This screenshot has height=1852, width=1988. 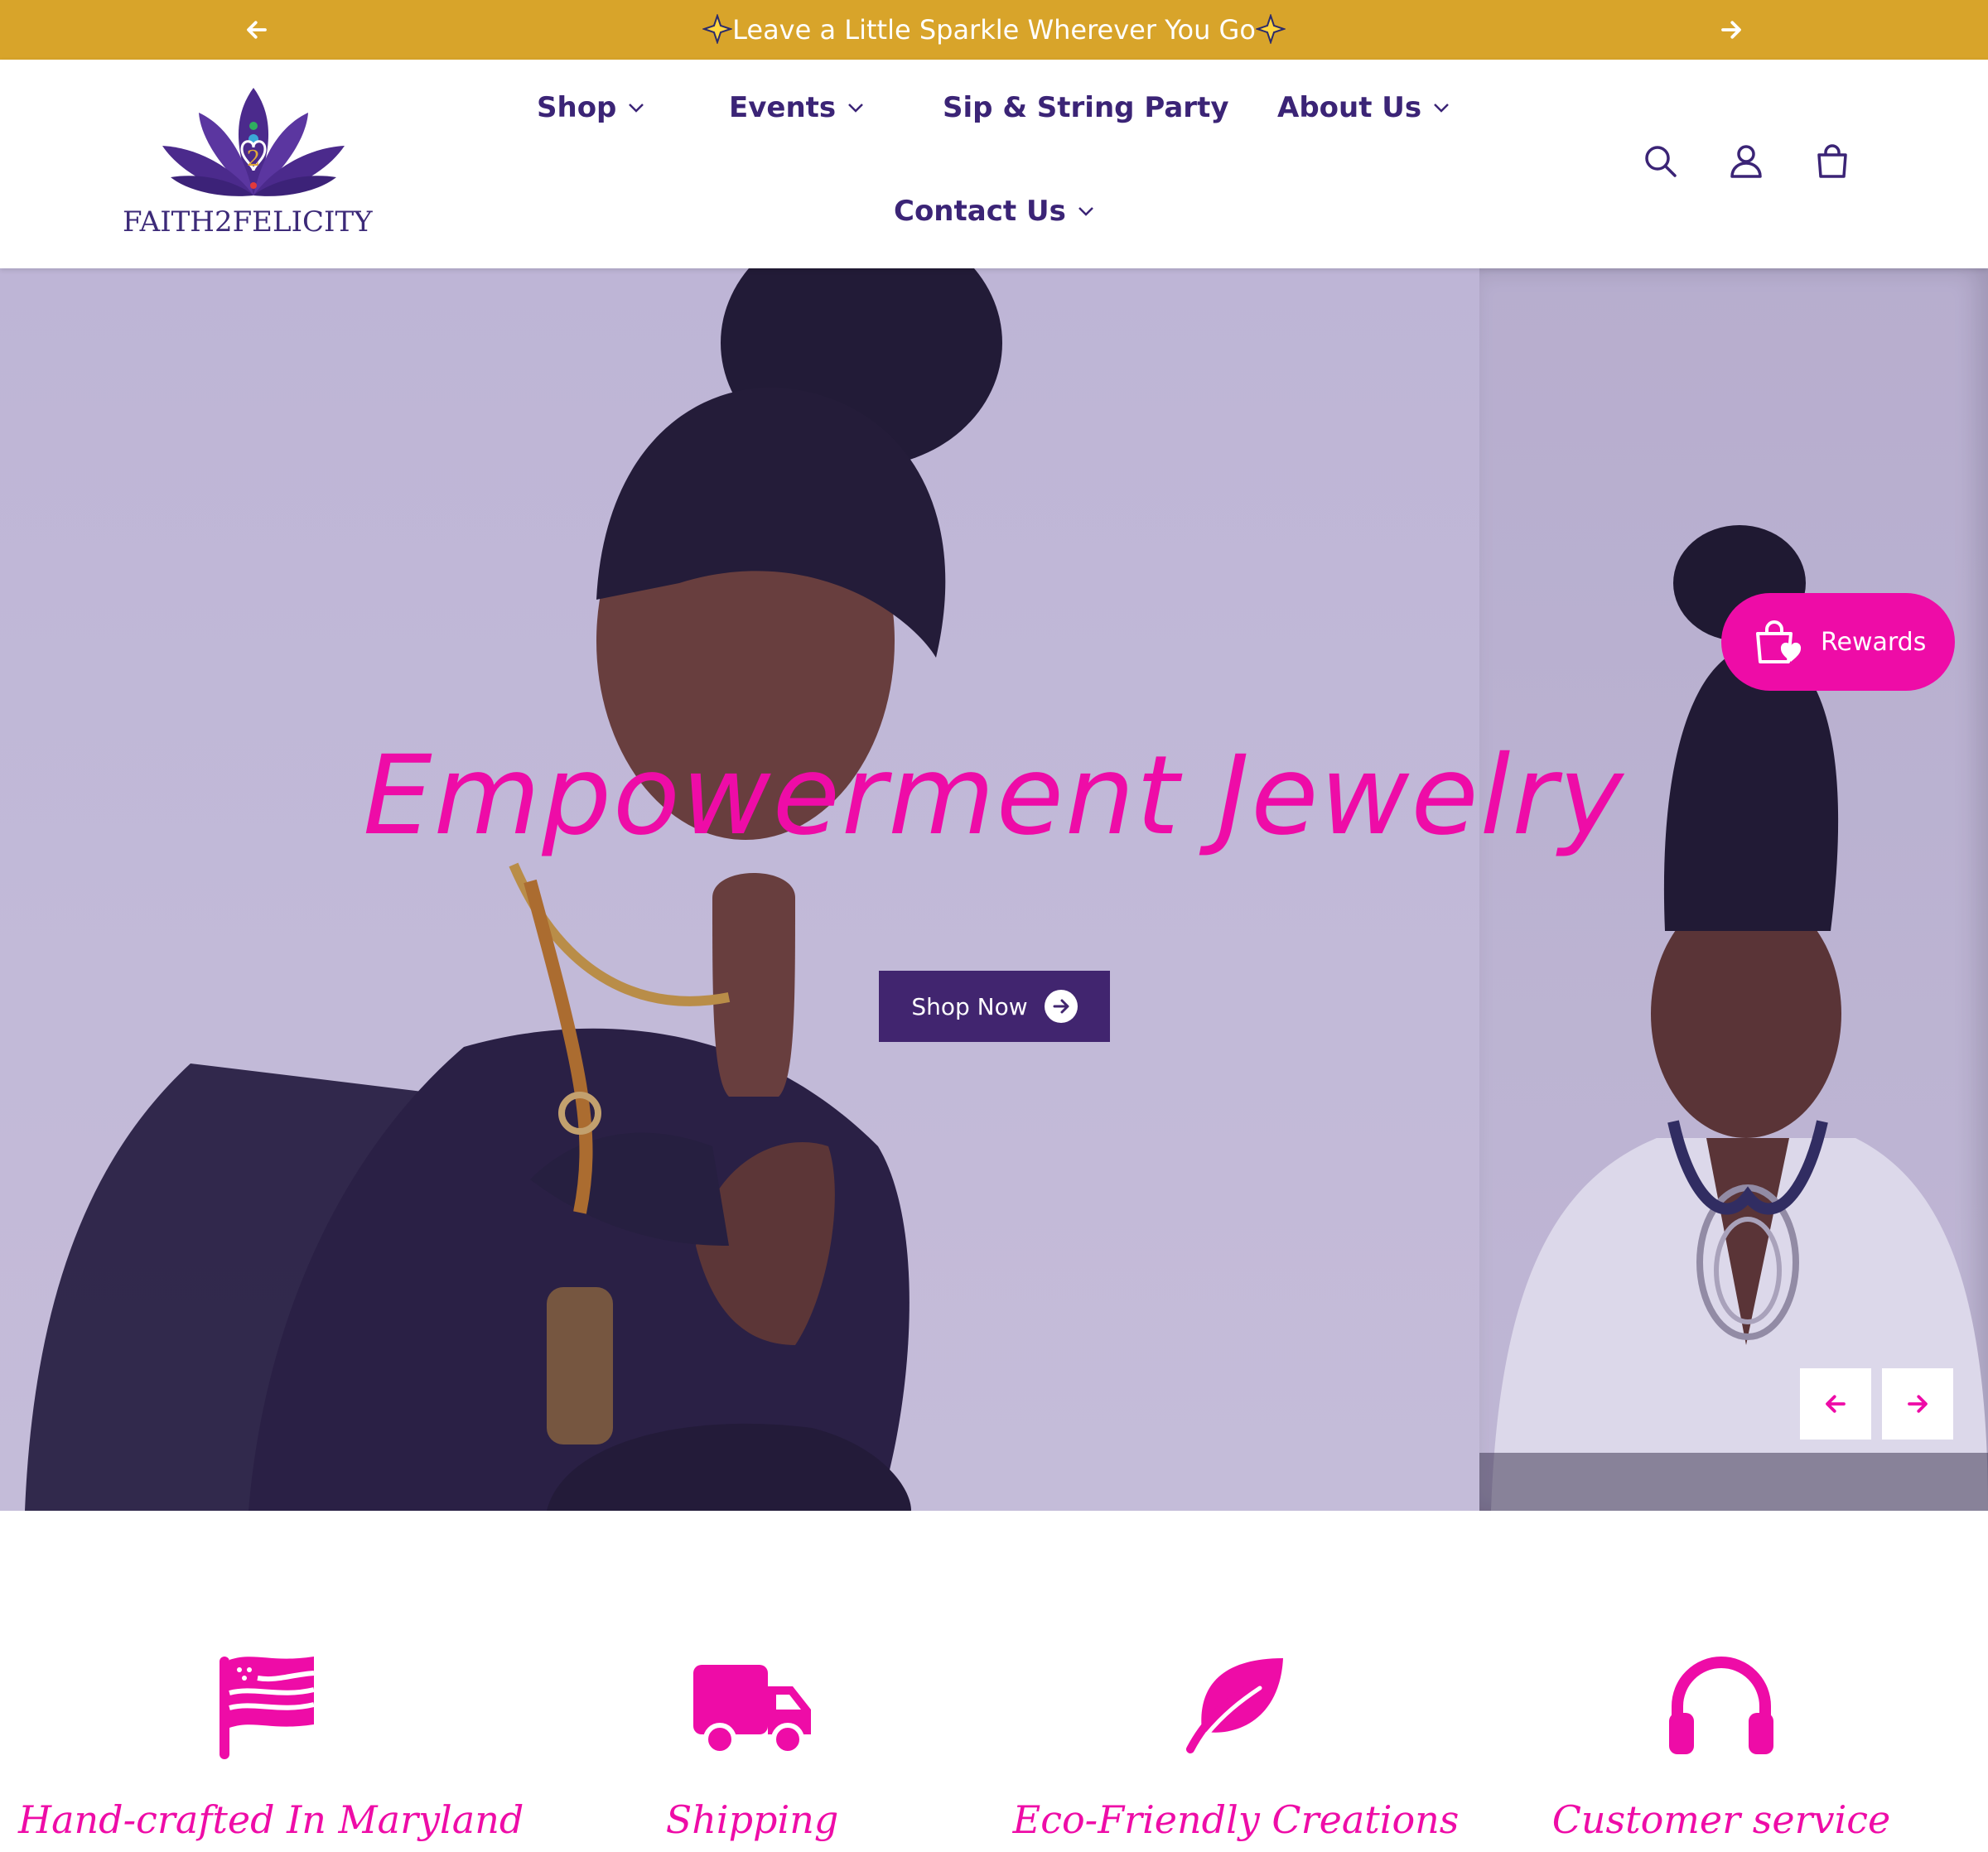 What do you see at coordinates (1832, 161) in the screenshot?
I see `cart-icon` at bounding box center [1832, 161].